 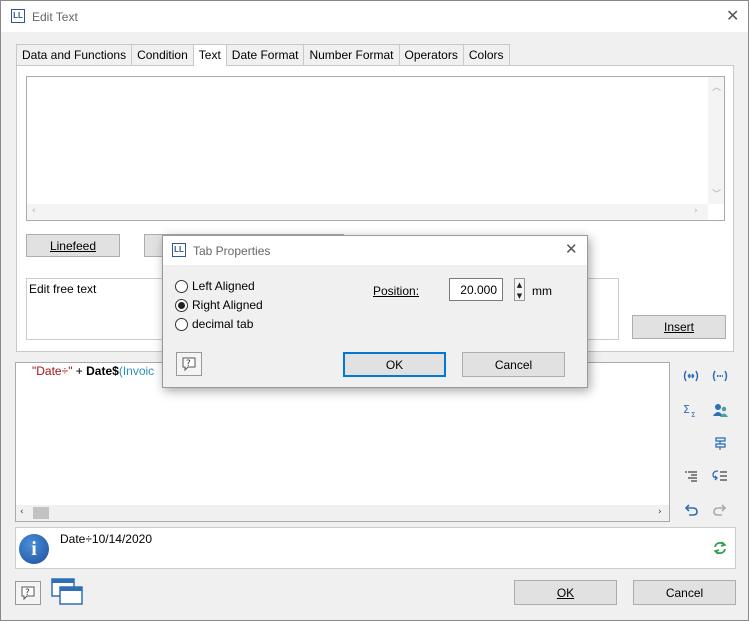 I want to click on ok-button-label: OK, so click(x=565, y=592).